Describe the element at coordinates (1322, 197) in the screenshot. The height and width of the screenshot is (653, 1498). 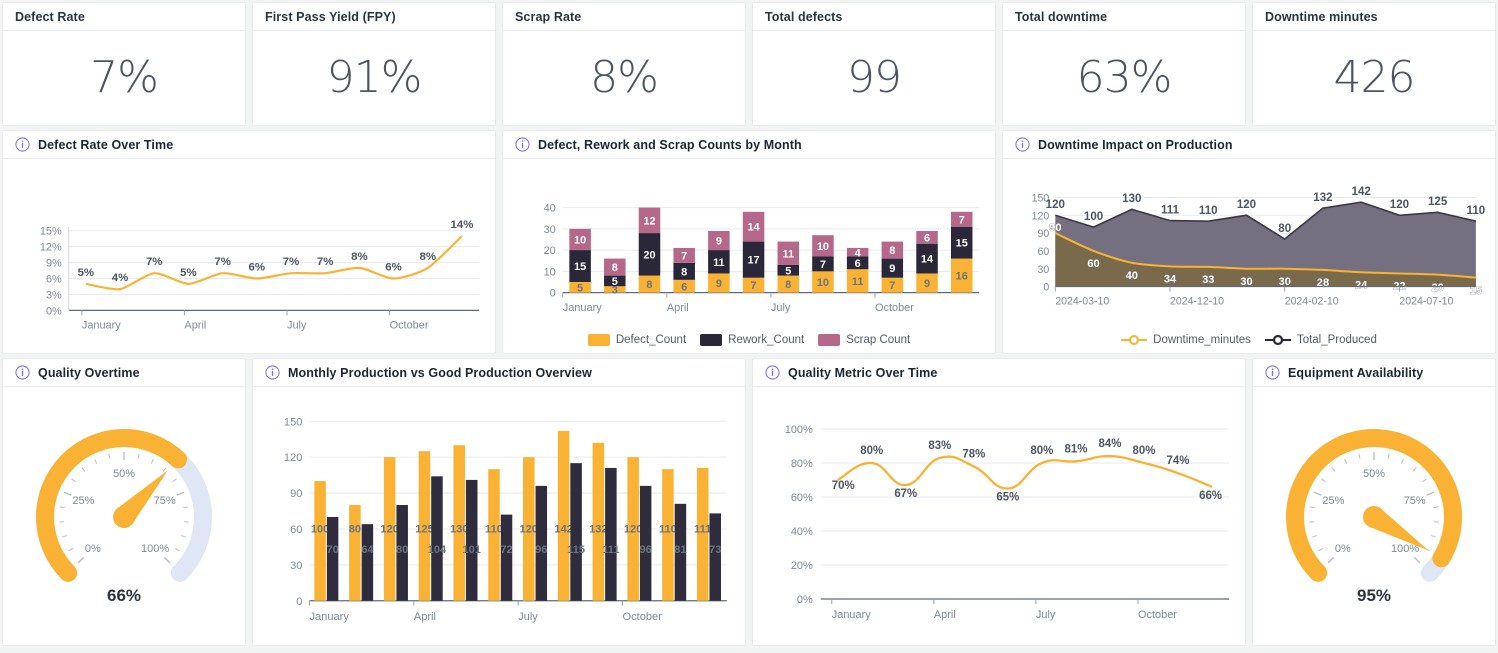
I see `chart-text: 132` at that location.